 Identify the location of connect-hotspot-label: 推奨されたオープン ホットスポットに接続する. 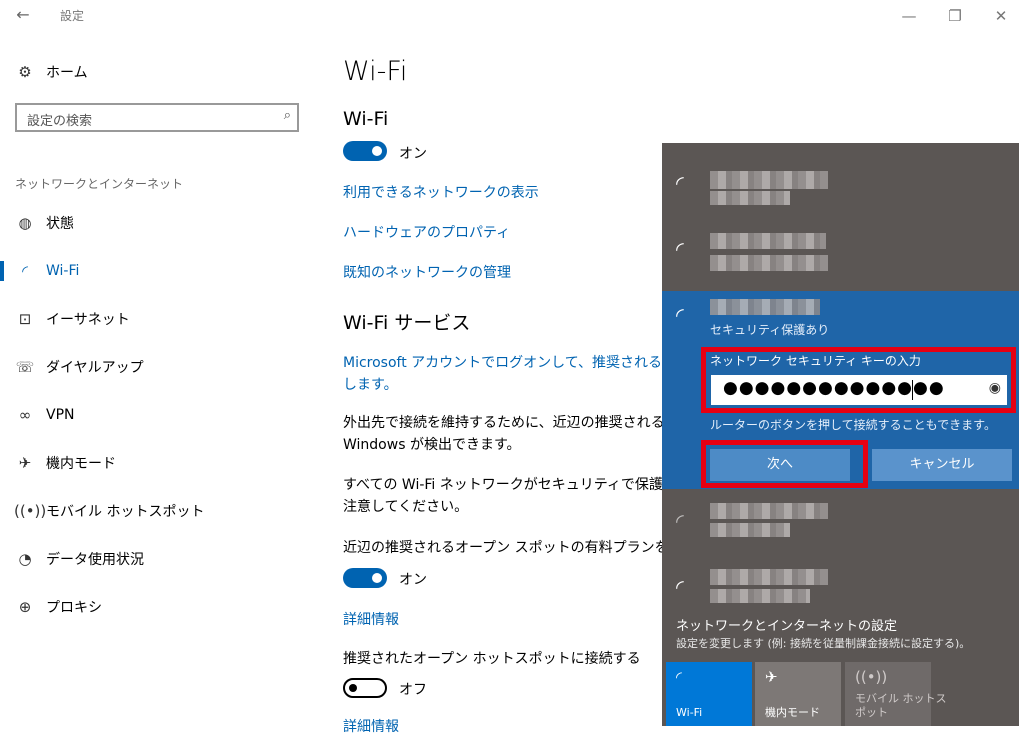
(492, 659).